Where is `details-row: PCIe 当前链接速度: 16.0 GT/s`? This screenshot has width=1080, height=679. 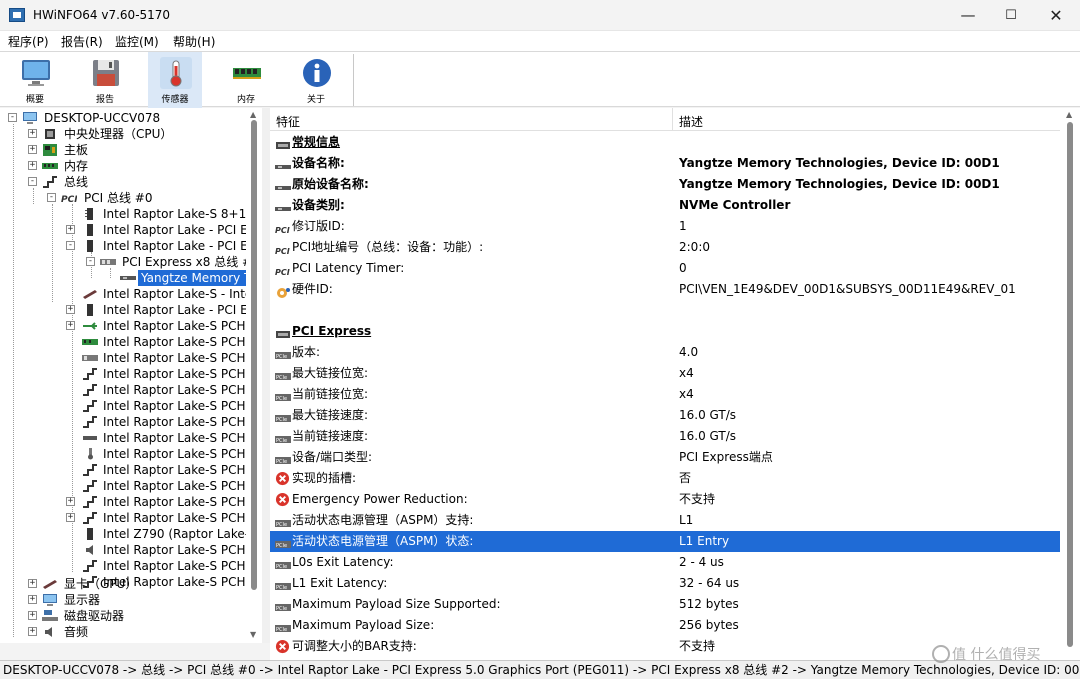
details-row: PCIe 当前链接速度: 16.0 GT/s is located at coordinates (665, 436).